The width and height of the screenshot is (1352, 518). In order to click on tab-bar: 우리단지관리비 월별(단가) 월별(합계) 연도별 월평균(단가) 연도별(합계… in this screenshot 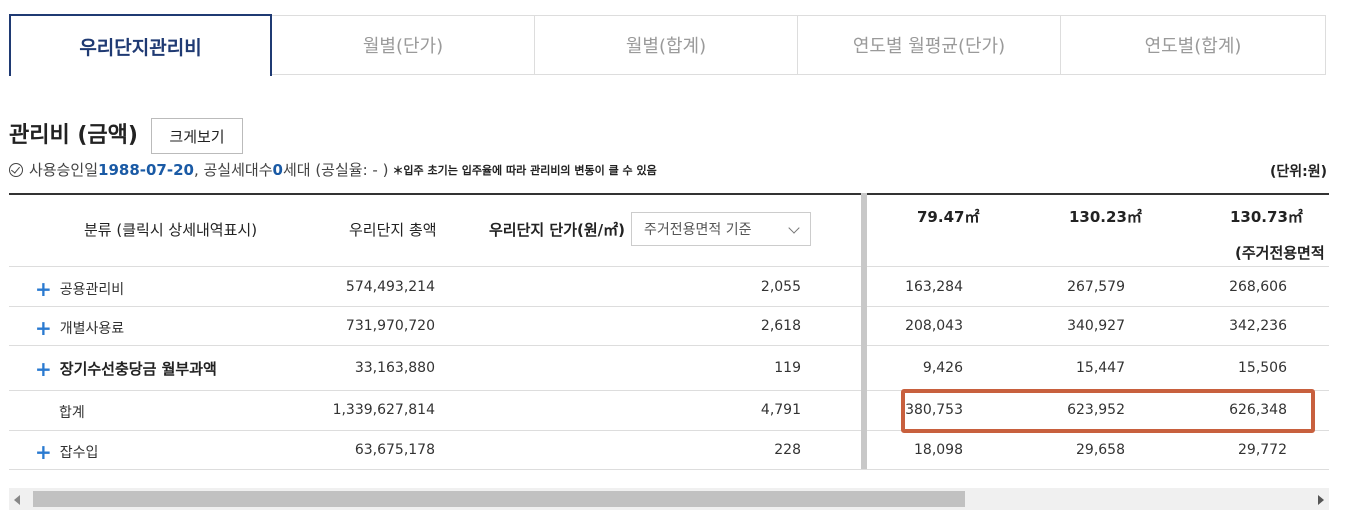, I will do `click(667, 45)`.